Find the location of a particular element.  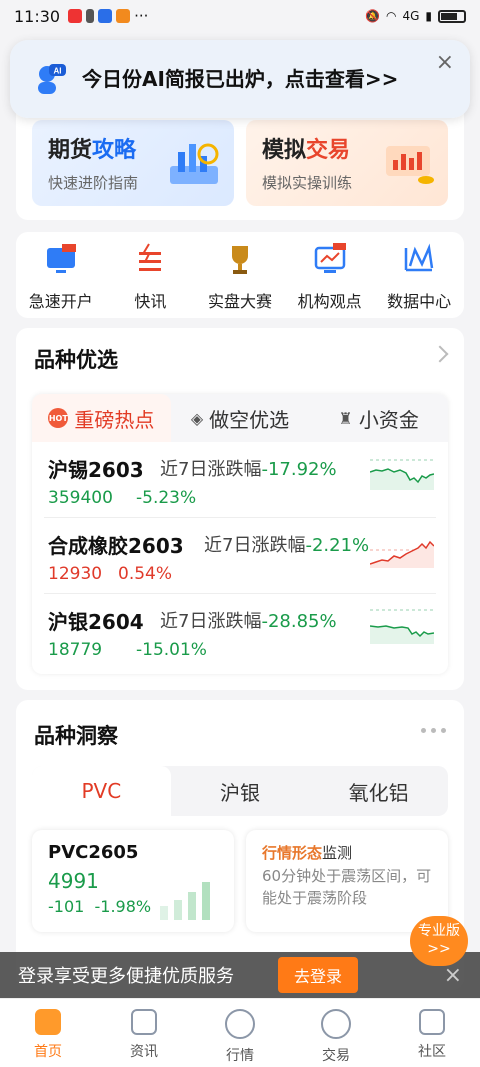

market-chart-icon is located at coordinates (240, 1024).